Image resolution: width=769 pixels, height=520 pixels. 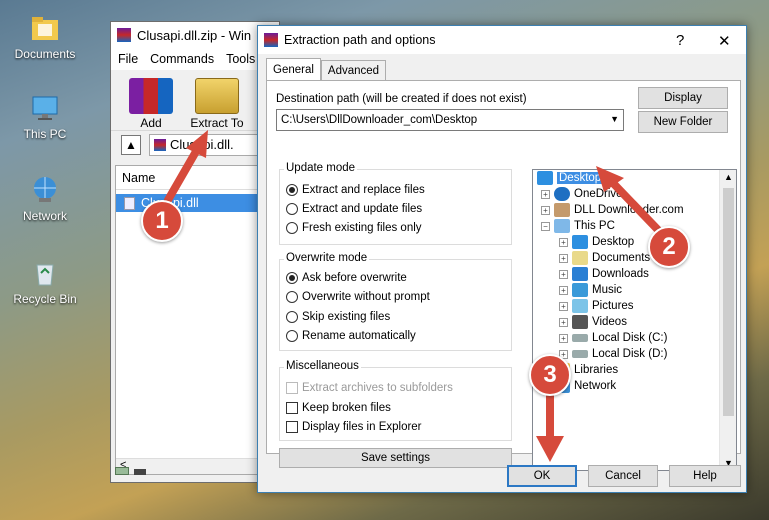 What do you see at coordinates (550, 375) in the screenshot?
I see `annotation-badge-3: 3` at bounding box center [550, 375].